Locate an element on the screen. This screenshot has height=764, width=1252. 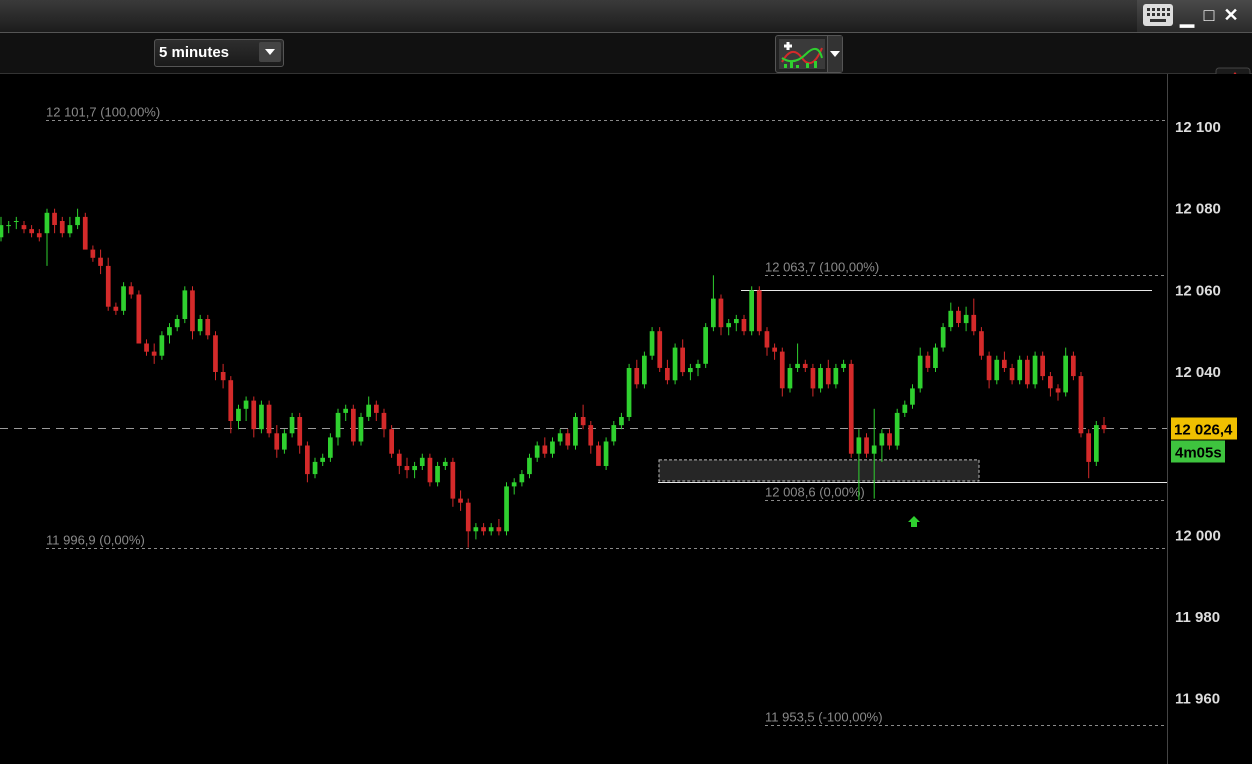
price-axis-tick-label: 12 000 is located at coordinates (1198, 535).